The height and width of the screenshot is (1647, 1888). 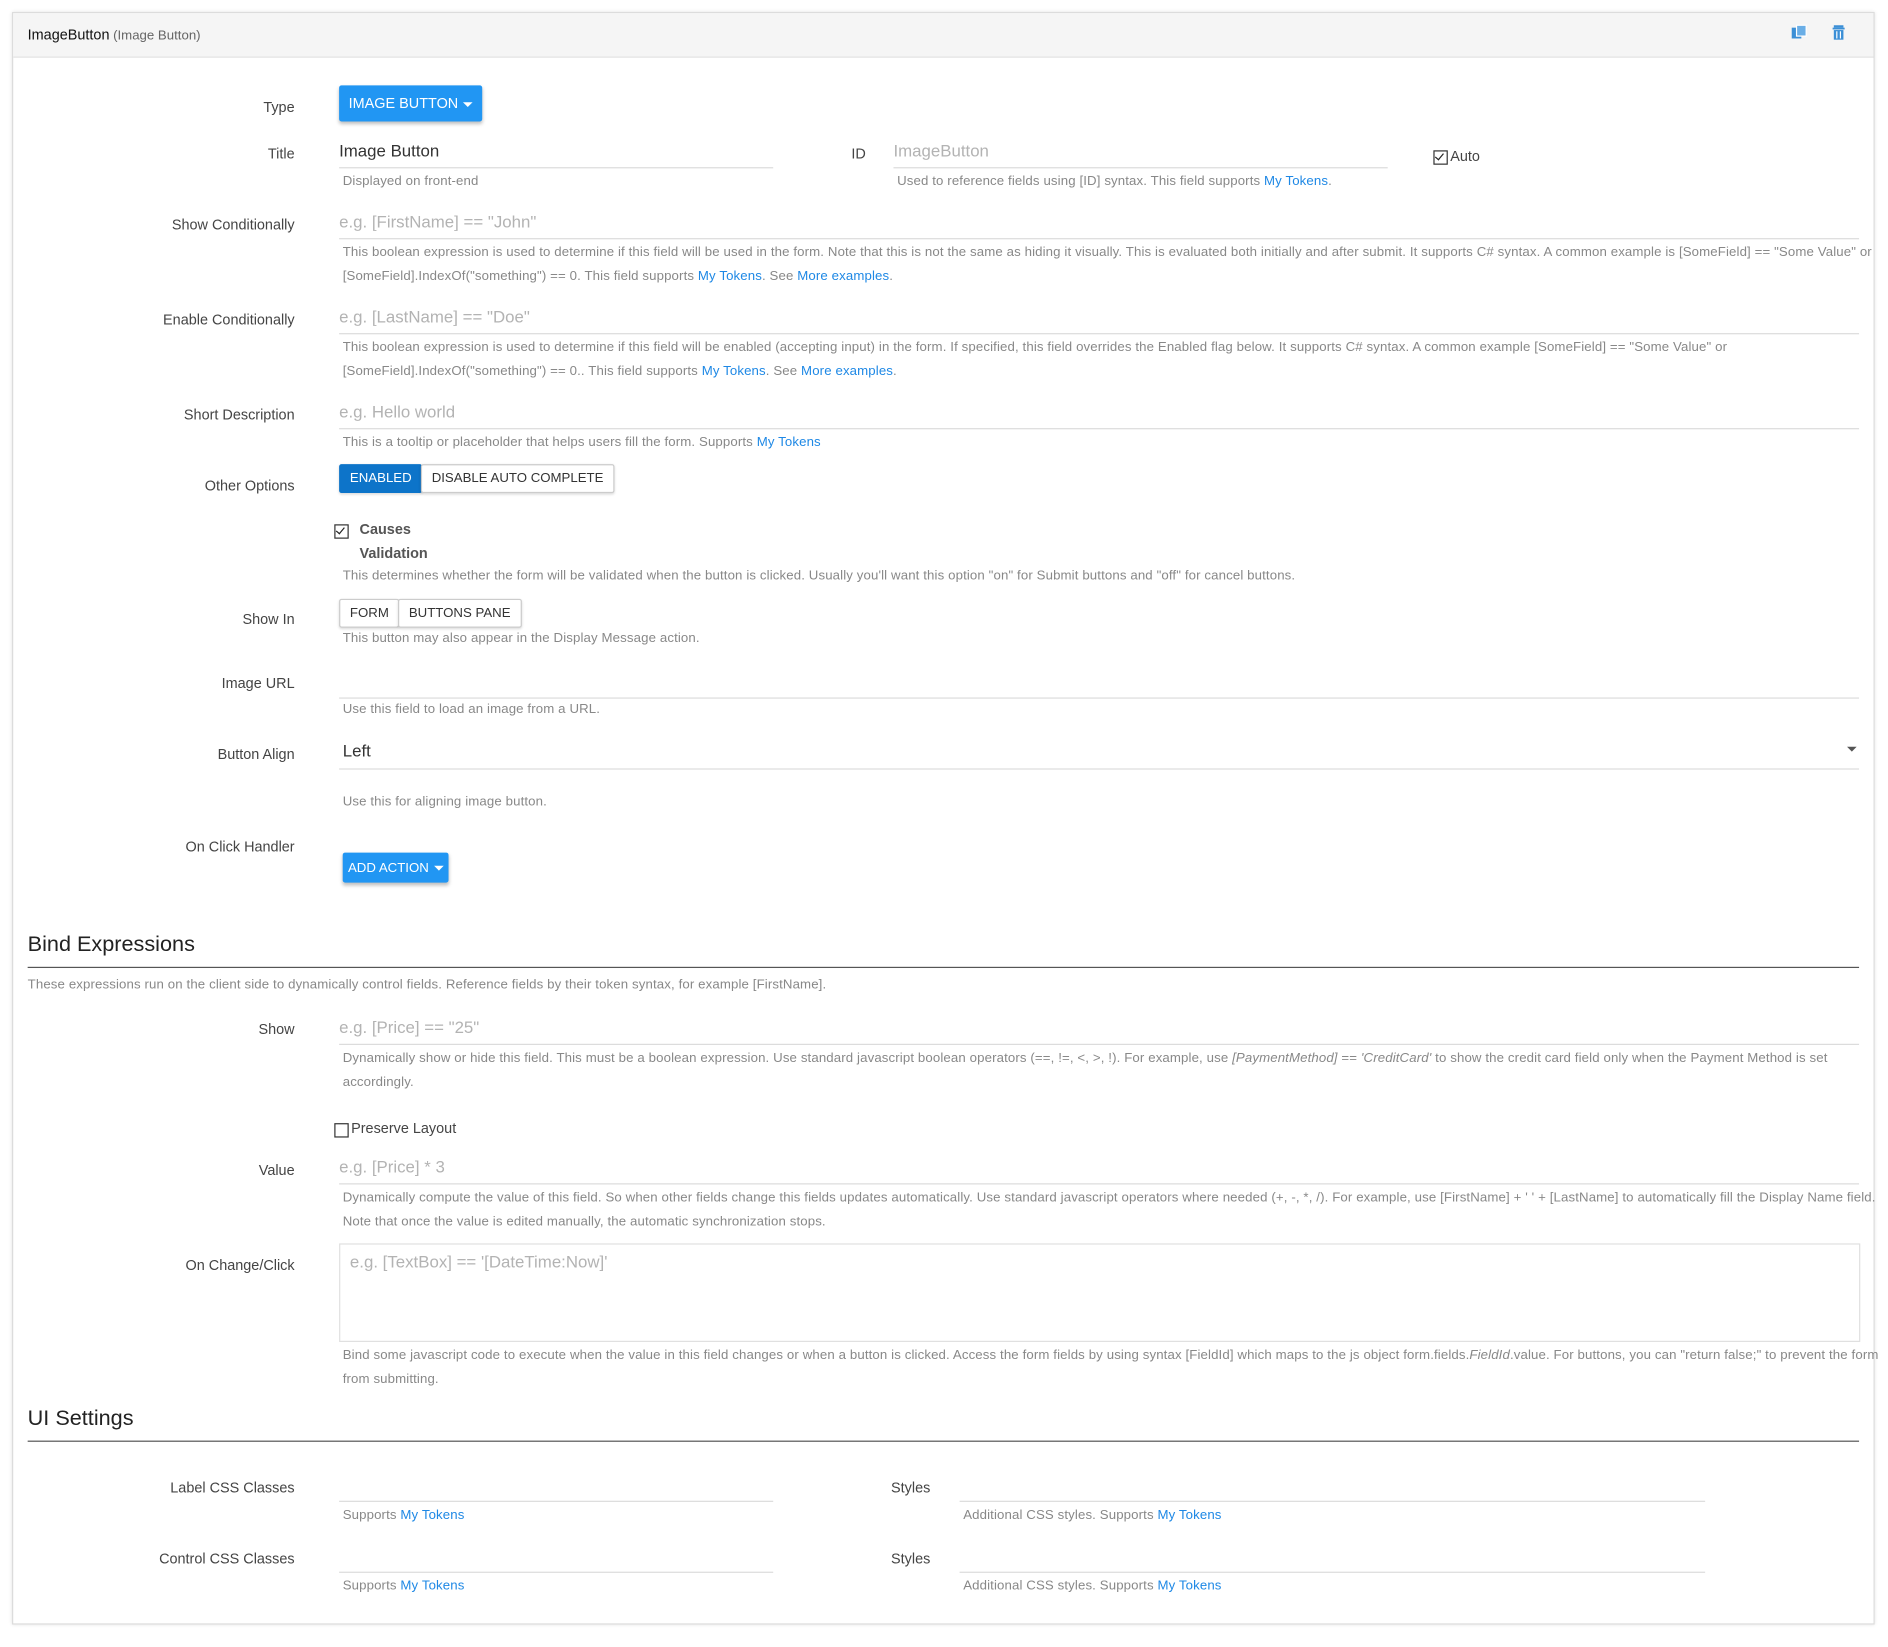 What do you see at coordinates (356, 750) in the screenshot?
I see `button-align-value: Left` at bounding box center [356, 750].